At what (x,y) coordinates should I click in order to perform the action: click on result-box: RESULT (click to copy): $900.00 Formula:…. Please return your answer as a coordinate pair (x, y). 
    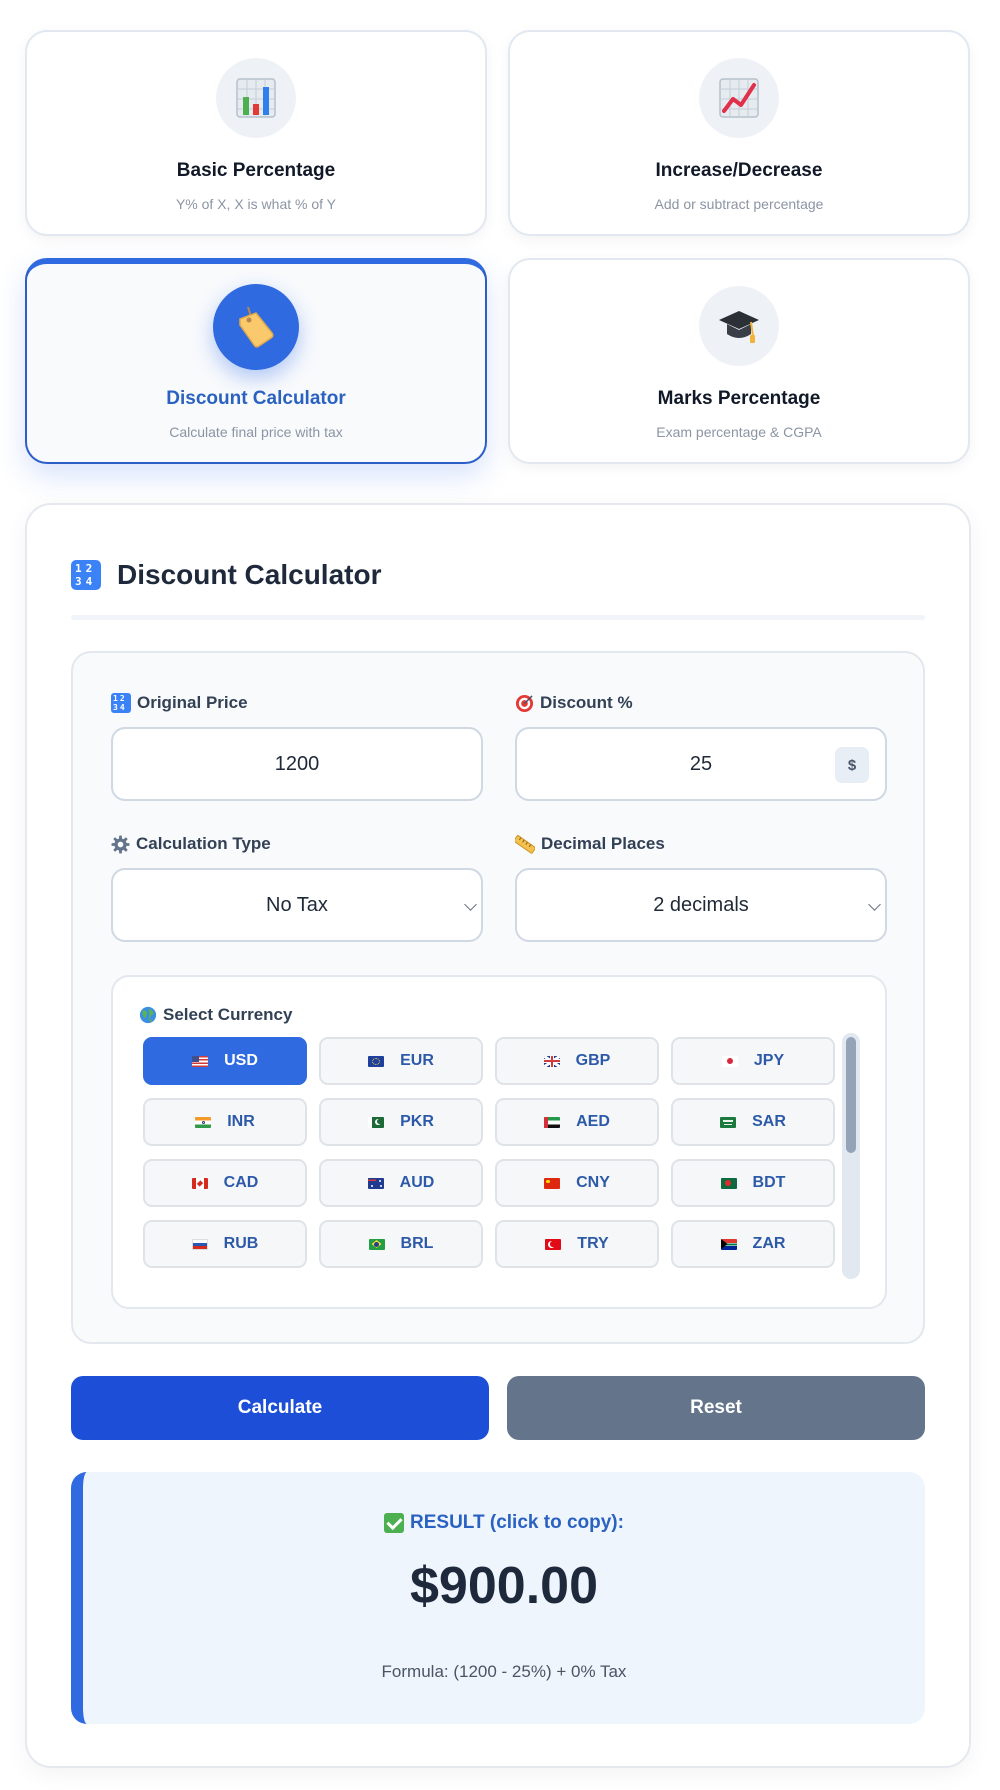
    Looking at the image, I should click on (498, 1598).